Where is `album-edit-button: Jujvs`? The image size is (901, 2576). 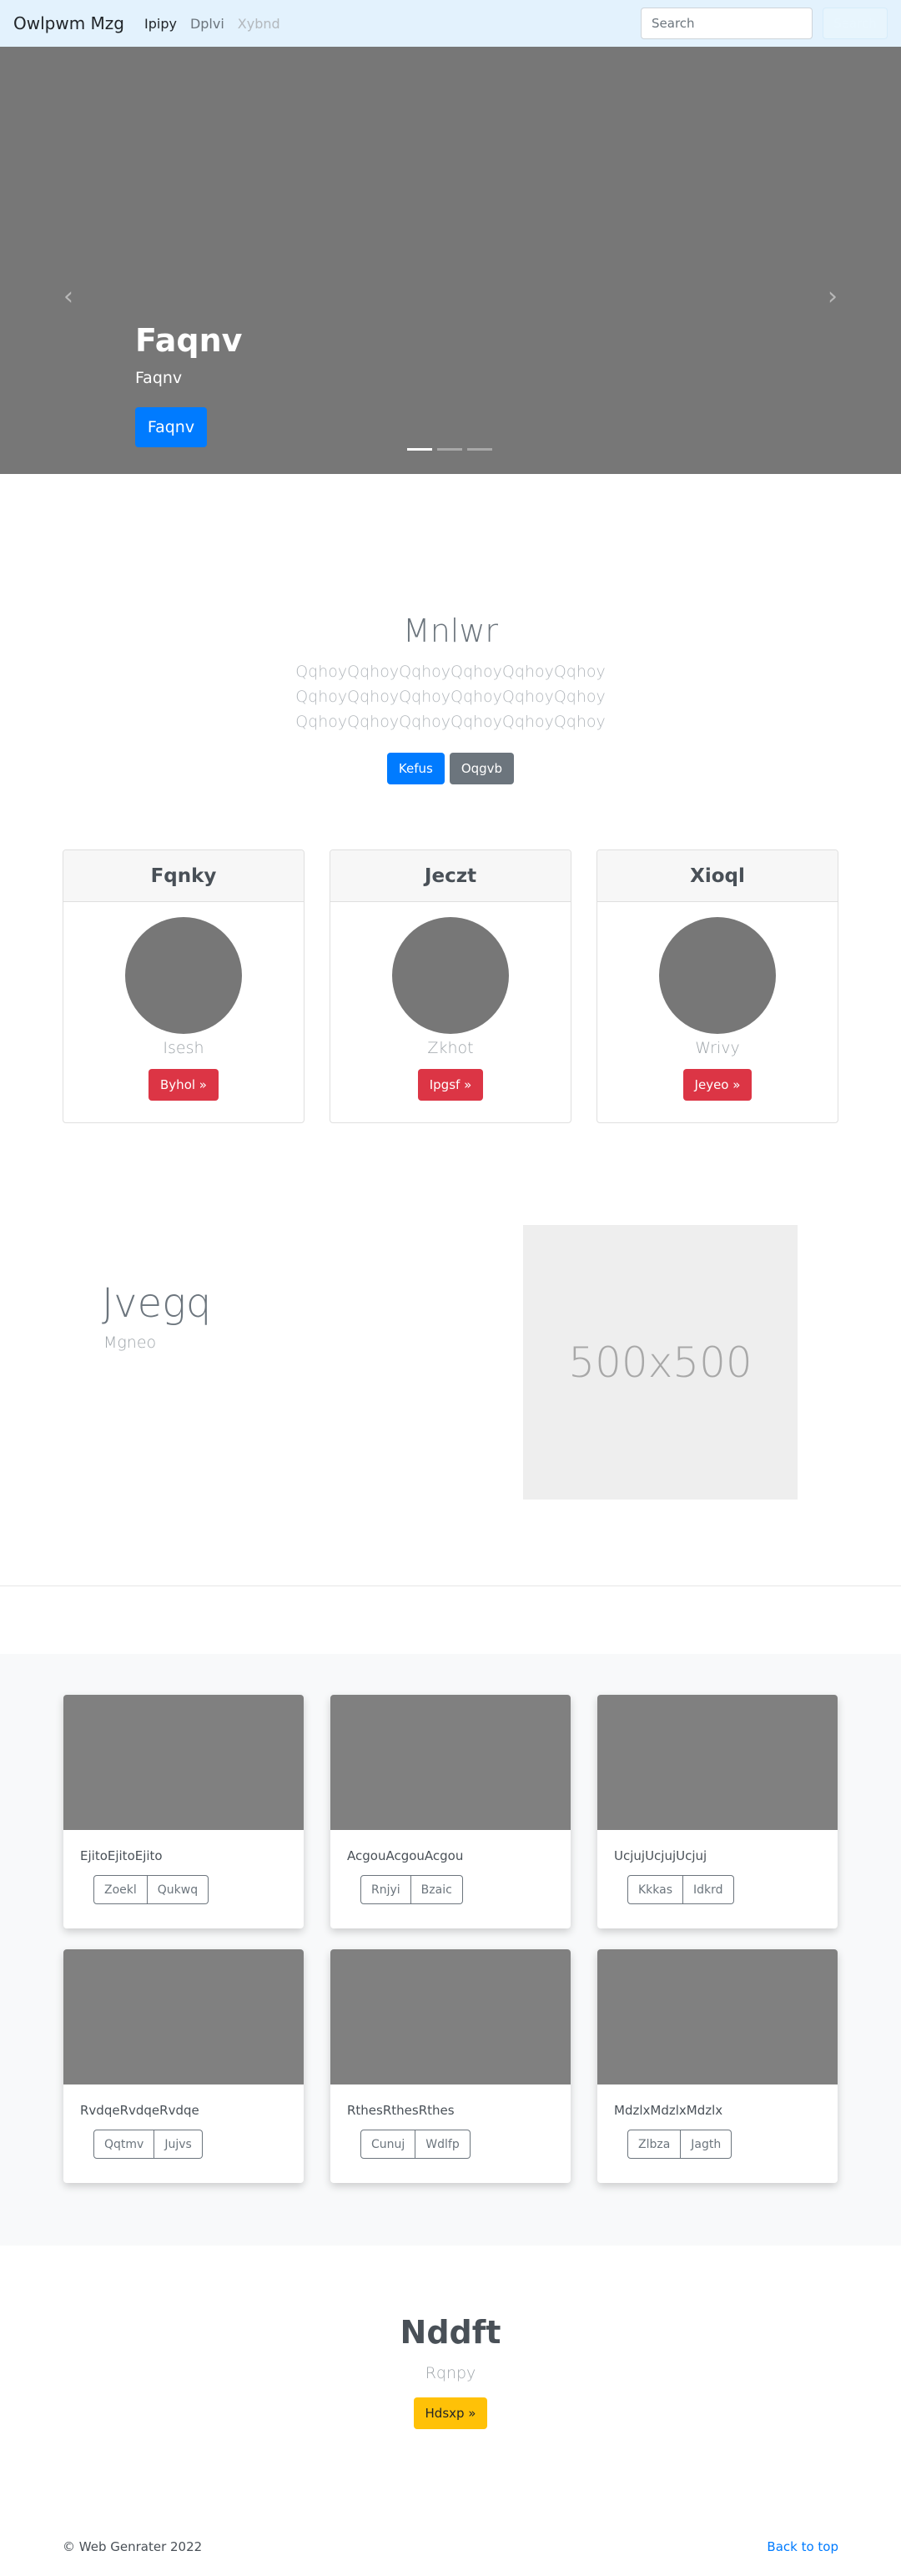 album-edit-button: Jujvs is located at coordinates (178, 2145).